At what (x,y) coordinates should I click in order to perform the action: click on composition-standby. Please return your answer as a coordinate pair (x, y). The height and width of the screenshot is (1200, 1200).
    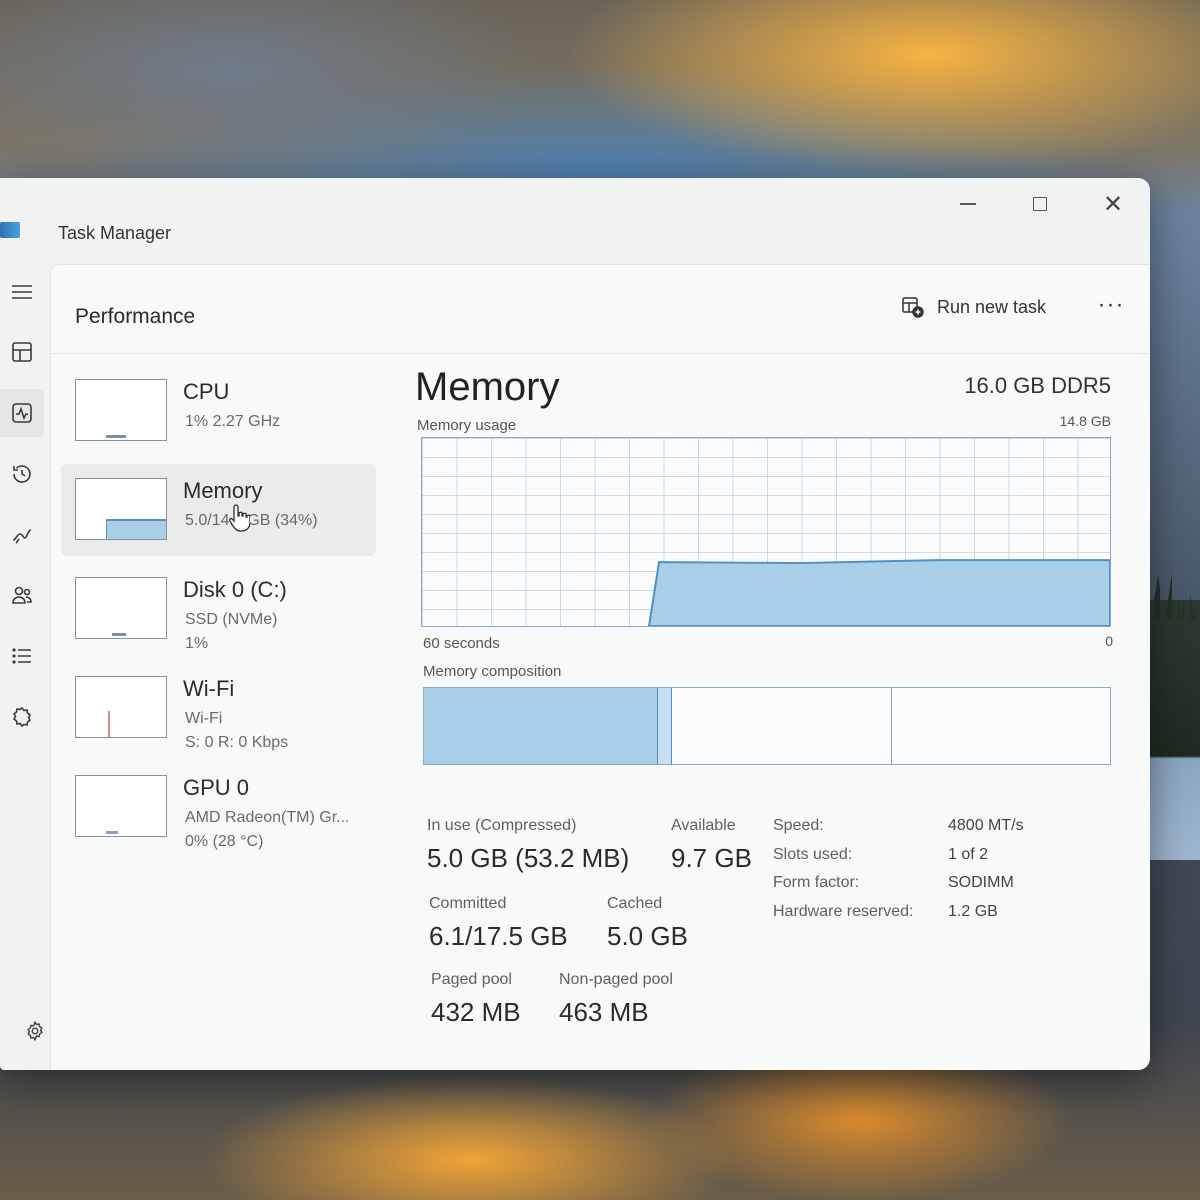
    Looking at the image, I should click on (782, 726).